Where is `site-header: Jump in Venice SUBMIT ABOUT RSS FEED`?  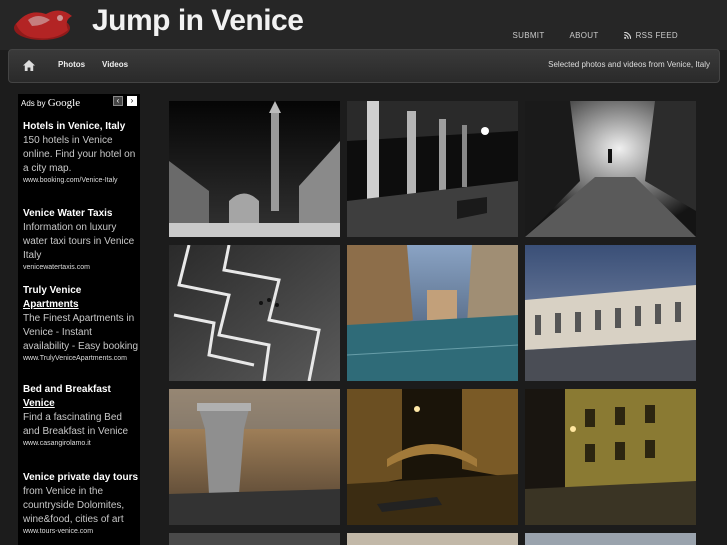
site-header: Jump in Venice SUBMIT ABOUT RSS FEED is located at coordinates (363, 25).